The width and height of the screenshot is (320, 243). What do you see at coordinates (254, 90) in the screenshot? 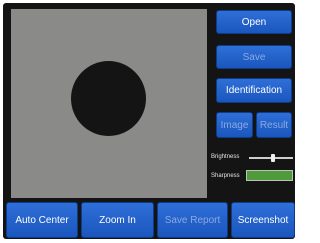
I see `identification-button: Identification` at bounding box center [254, 90].